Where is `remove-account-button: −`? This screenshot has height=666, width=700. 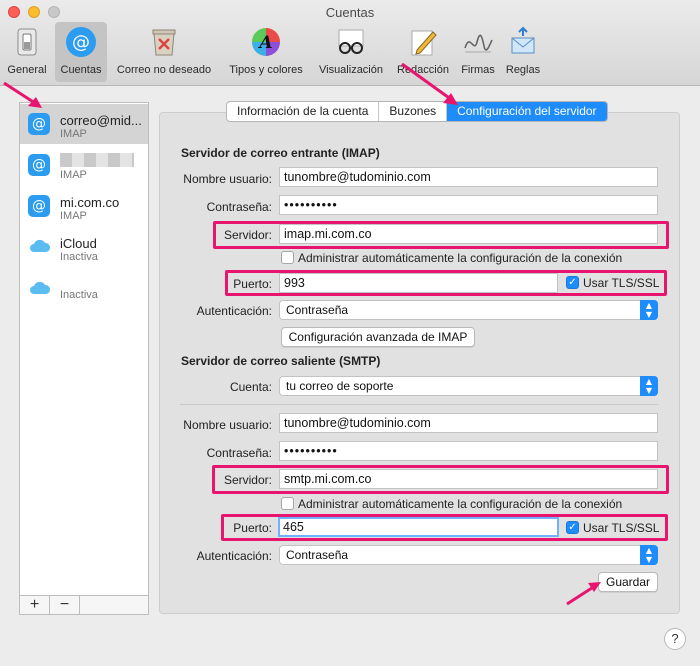 remove-account-button: − is located at coordinates (65, 605).